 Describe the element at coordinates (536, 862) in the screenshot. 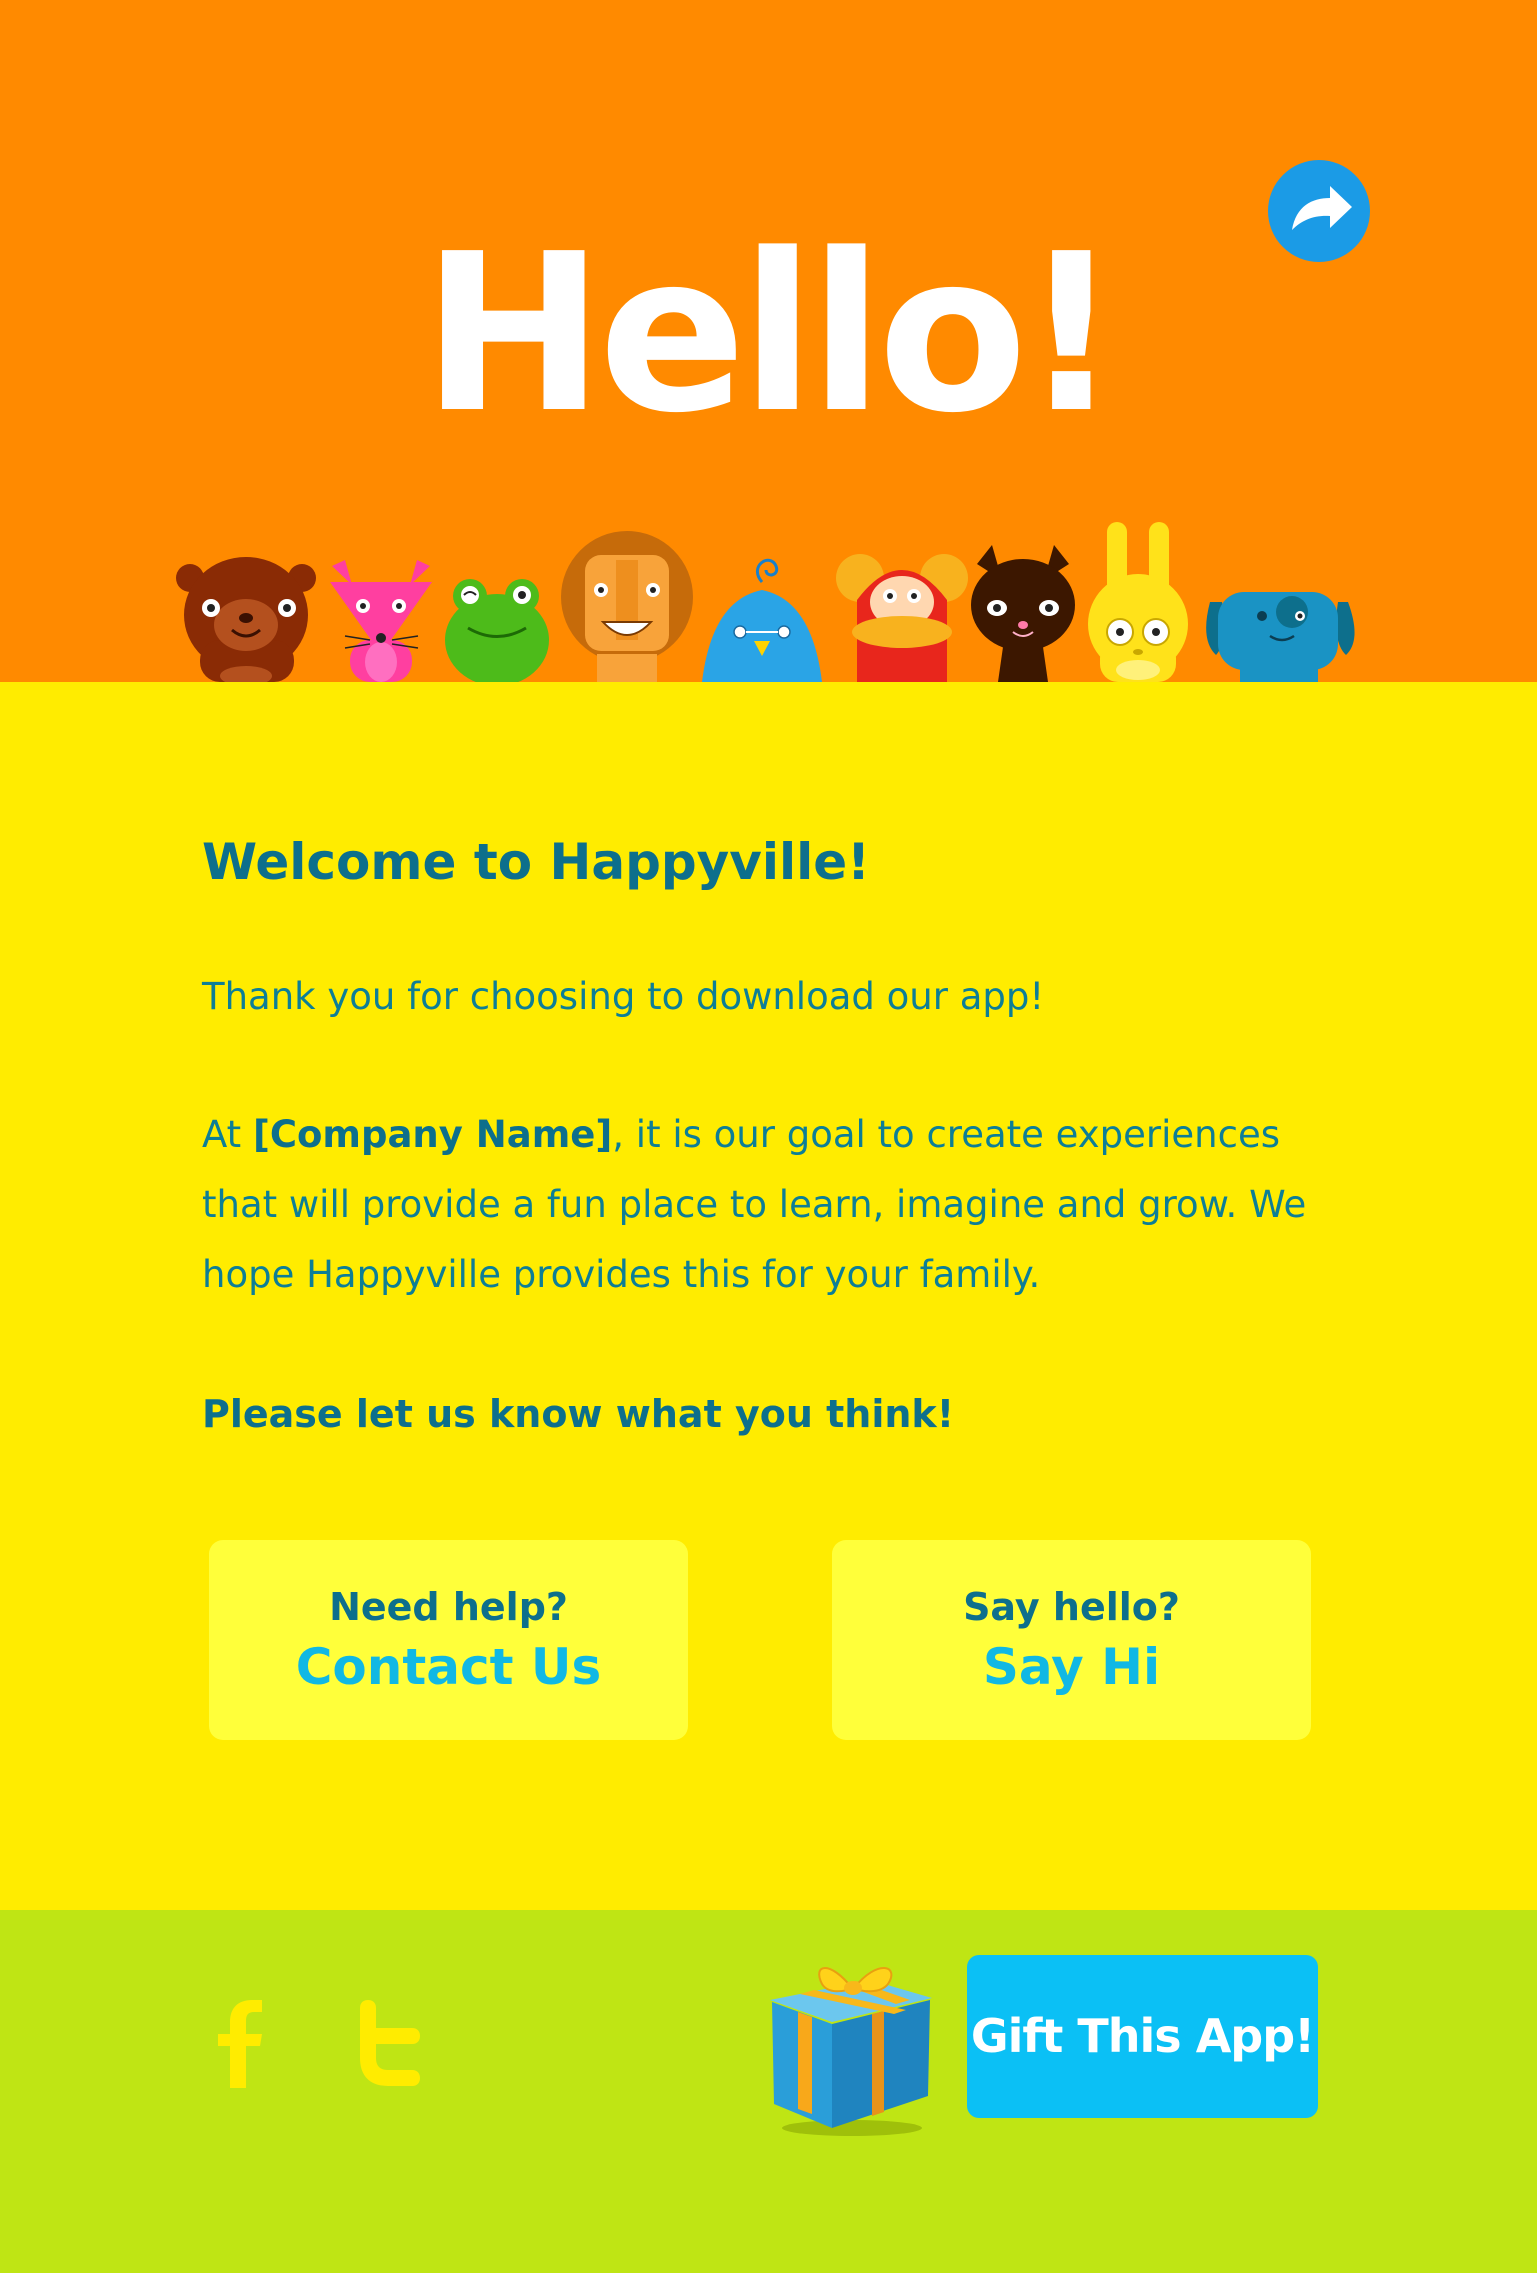

I see `welcome-heading: Welcome to Happyville!` at that location.